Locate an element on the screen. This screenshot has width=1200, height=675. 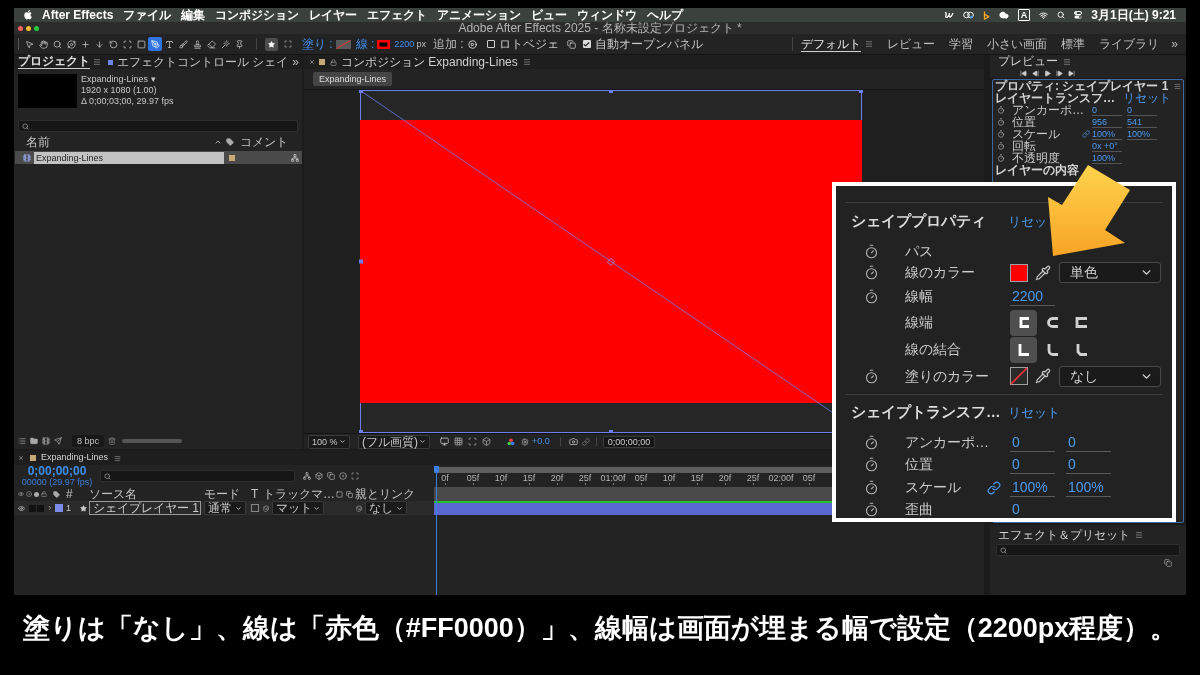
value-field: 0x +0° is located at coordinates (1107, 146).